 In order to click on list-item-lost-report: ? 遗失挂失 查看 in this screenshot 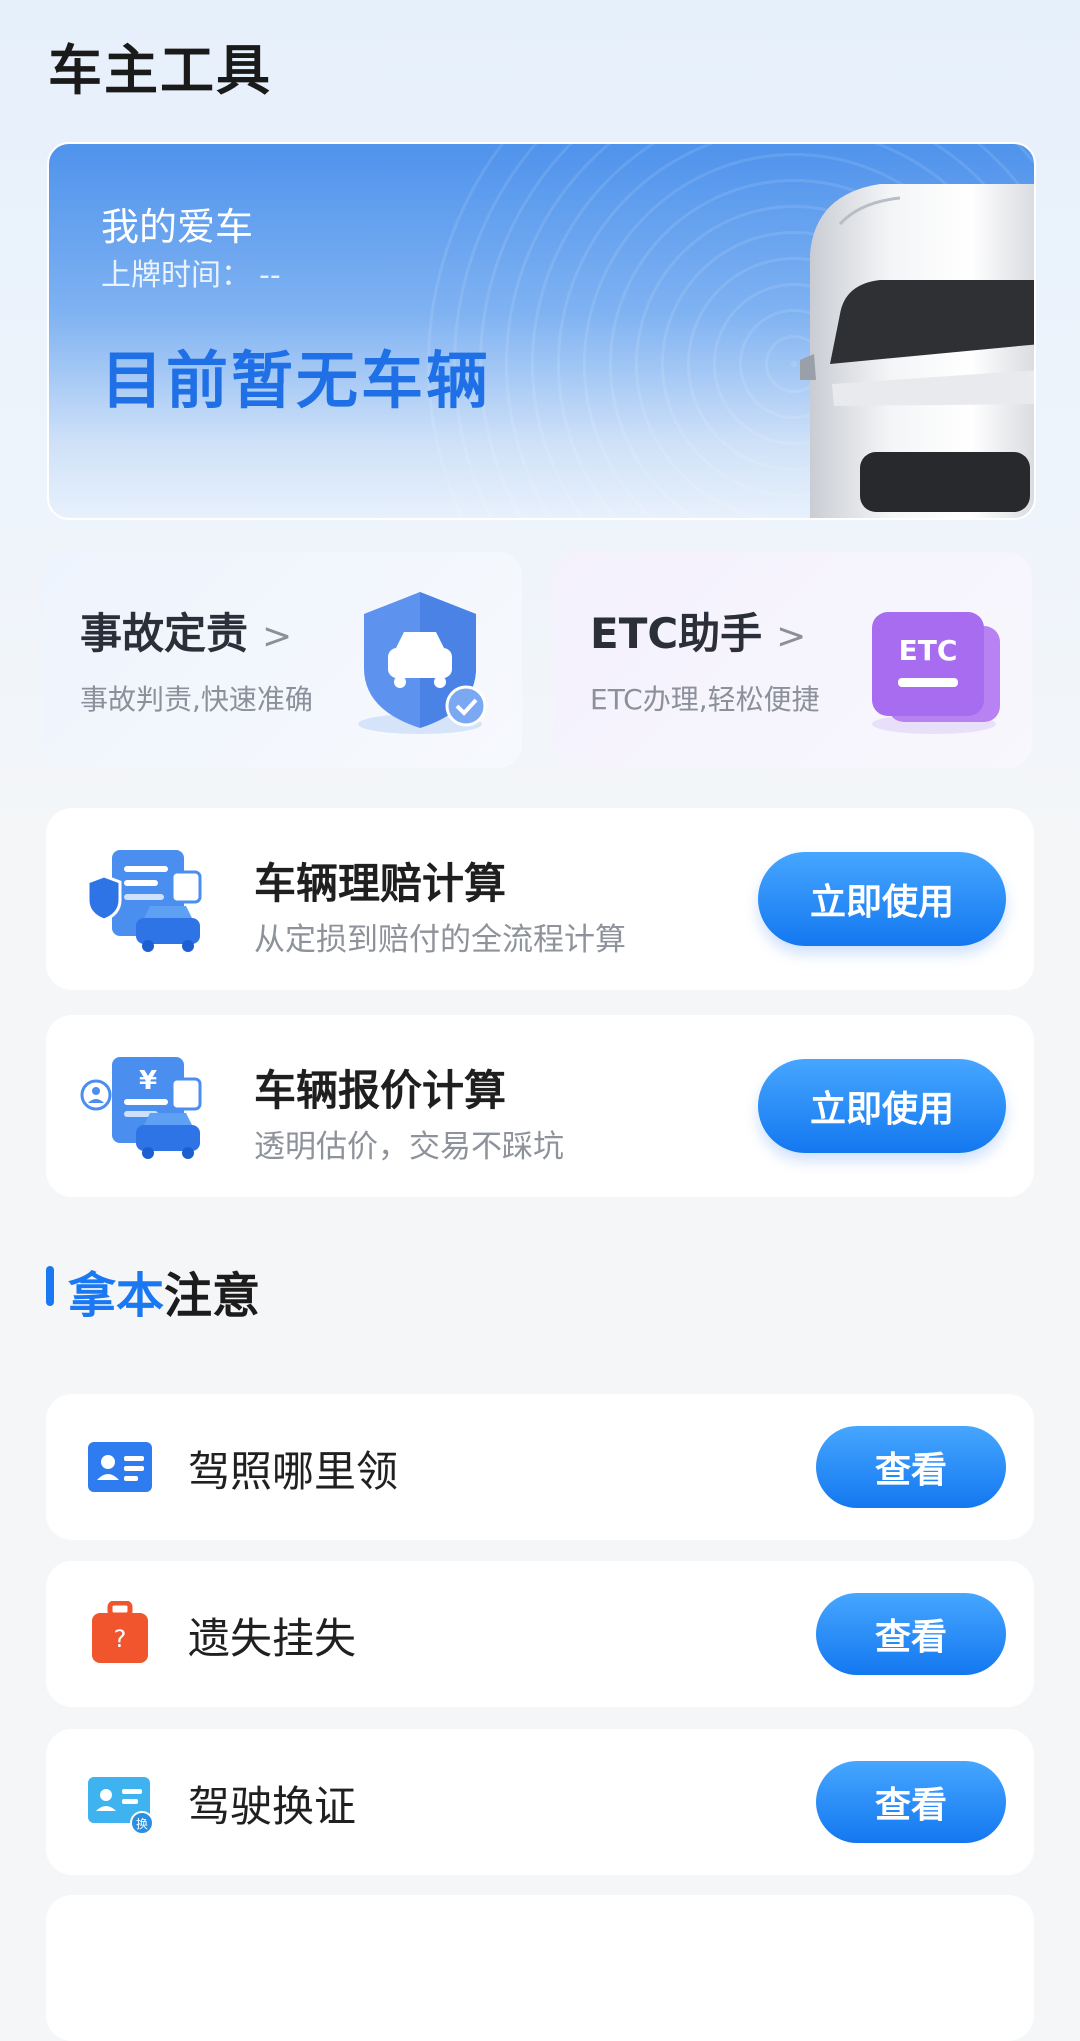, I will do `click(540, 1634)`.